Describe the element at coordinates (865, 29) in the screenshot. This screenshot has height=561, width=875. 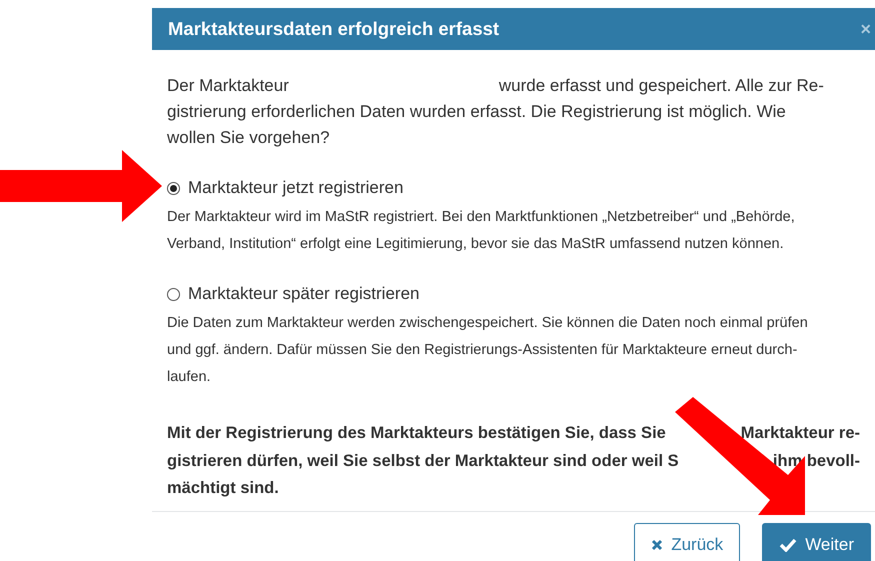
I see `close-button: ×` at that location.